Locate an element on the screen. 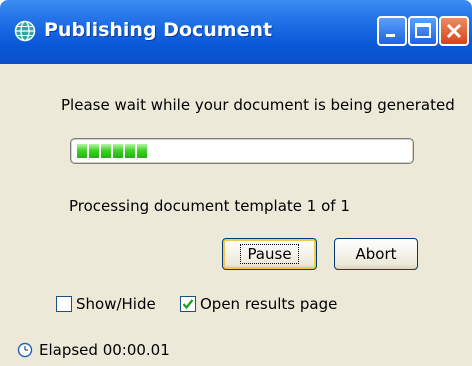 This screenshot has width=472, height=366. maximize-button is located at coordinates (423, 31).